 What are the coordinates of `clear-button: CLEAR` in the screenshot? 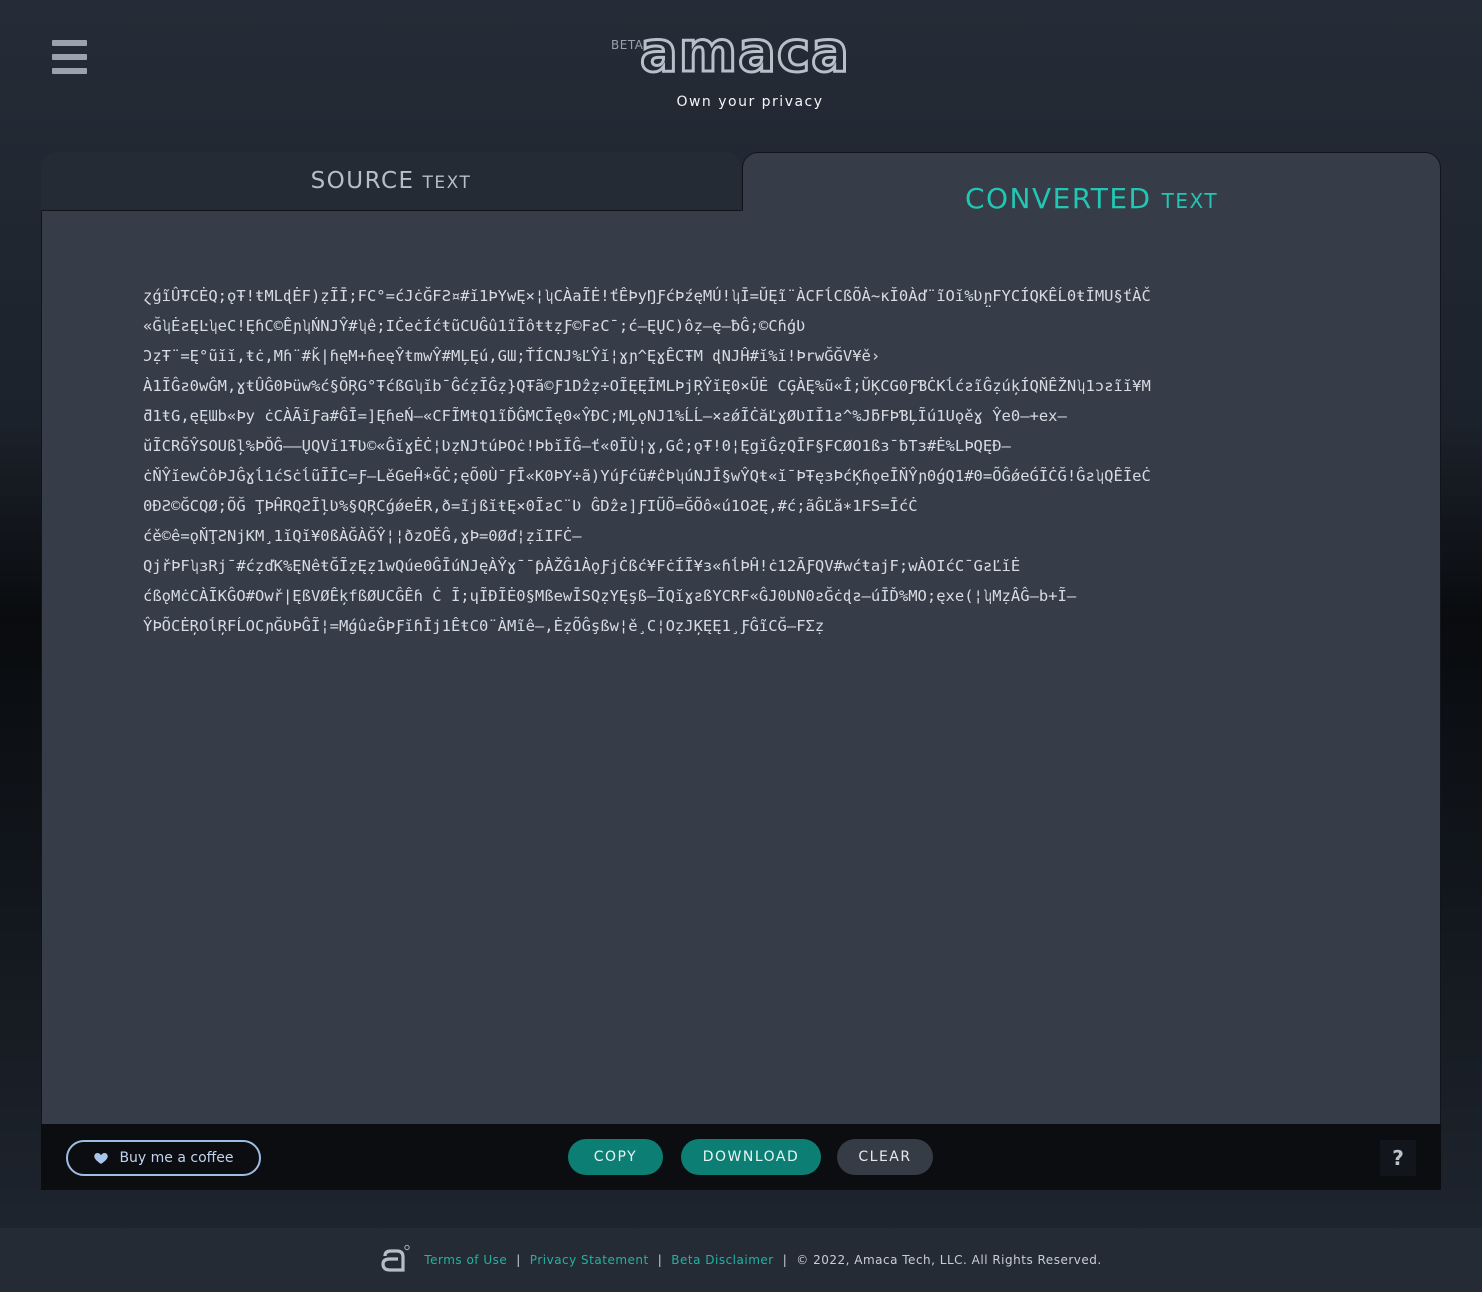 It's located at (885, 1157).